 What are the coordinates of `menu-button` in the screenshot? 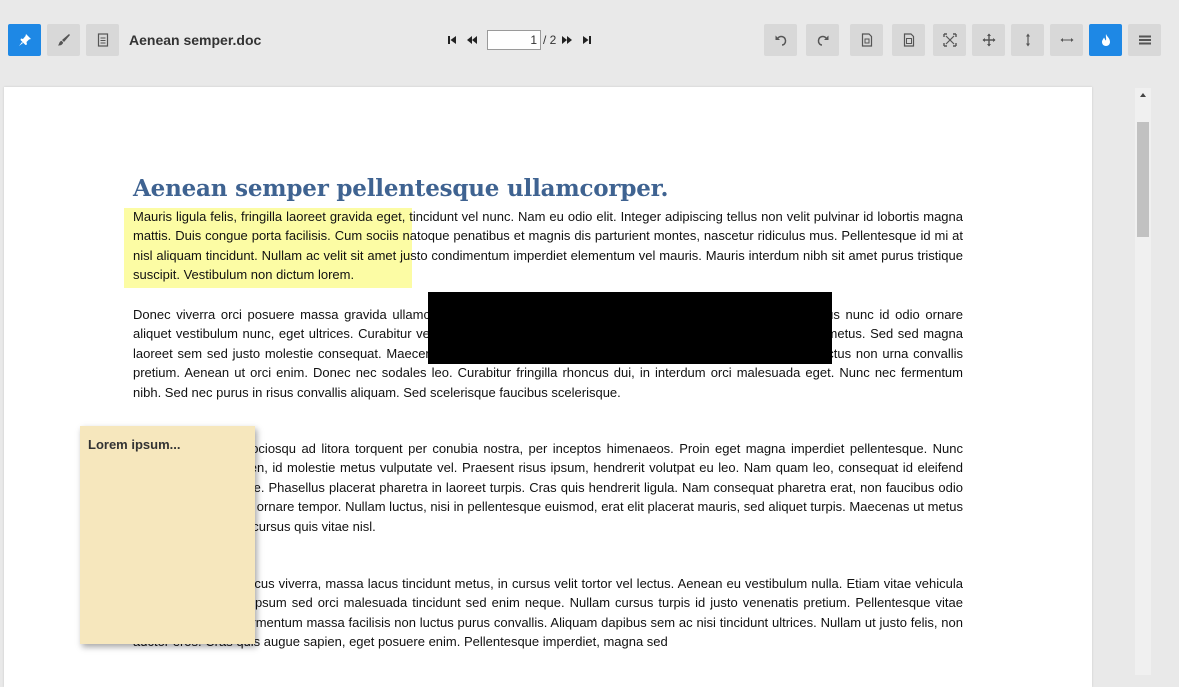 It's located at (1144, 40).